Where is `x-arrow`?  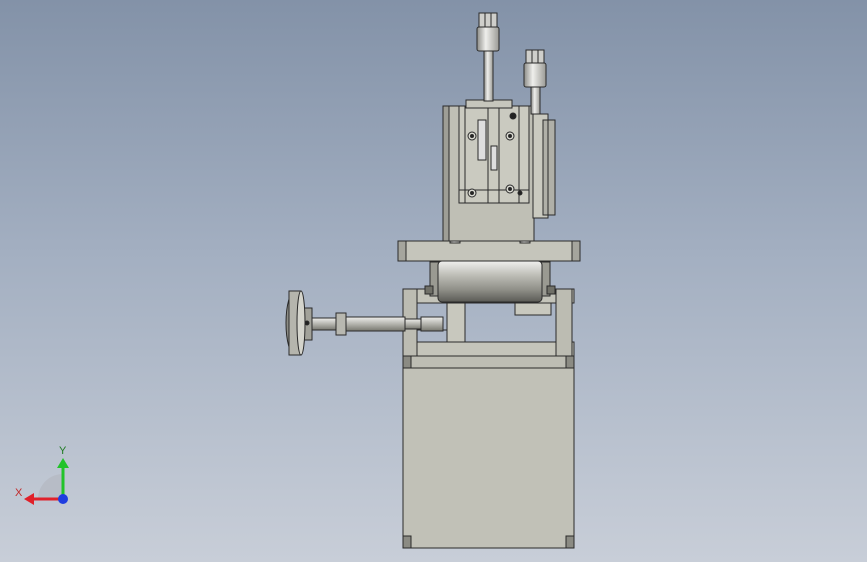 x-arrow is located at coordinates (29, 499).